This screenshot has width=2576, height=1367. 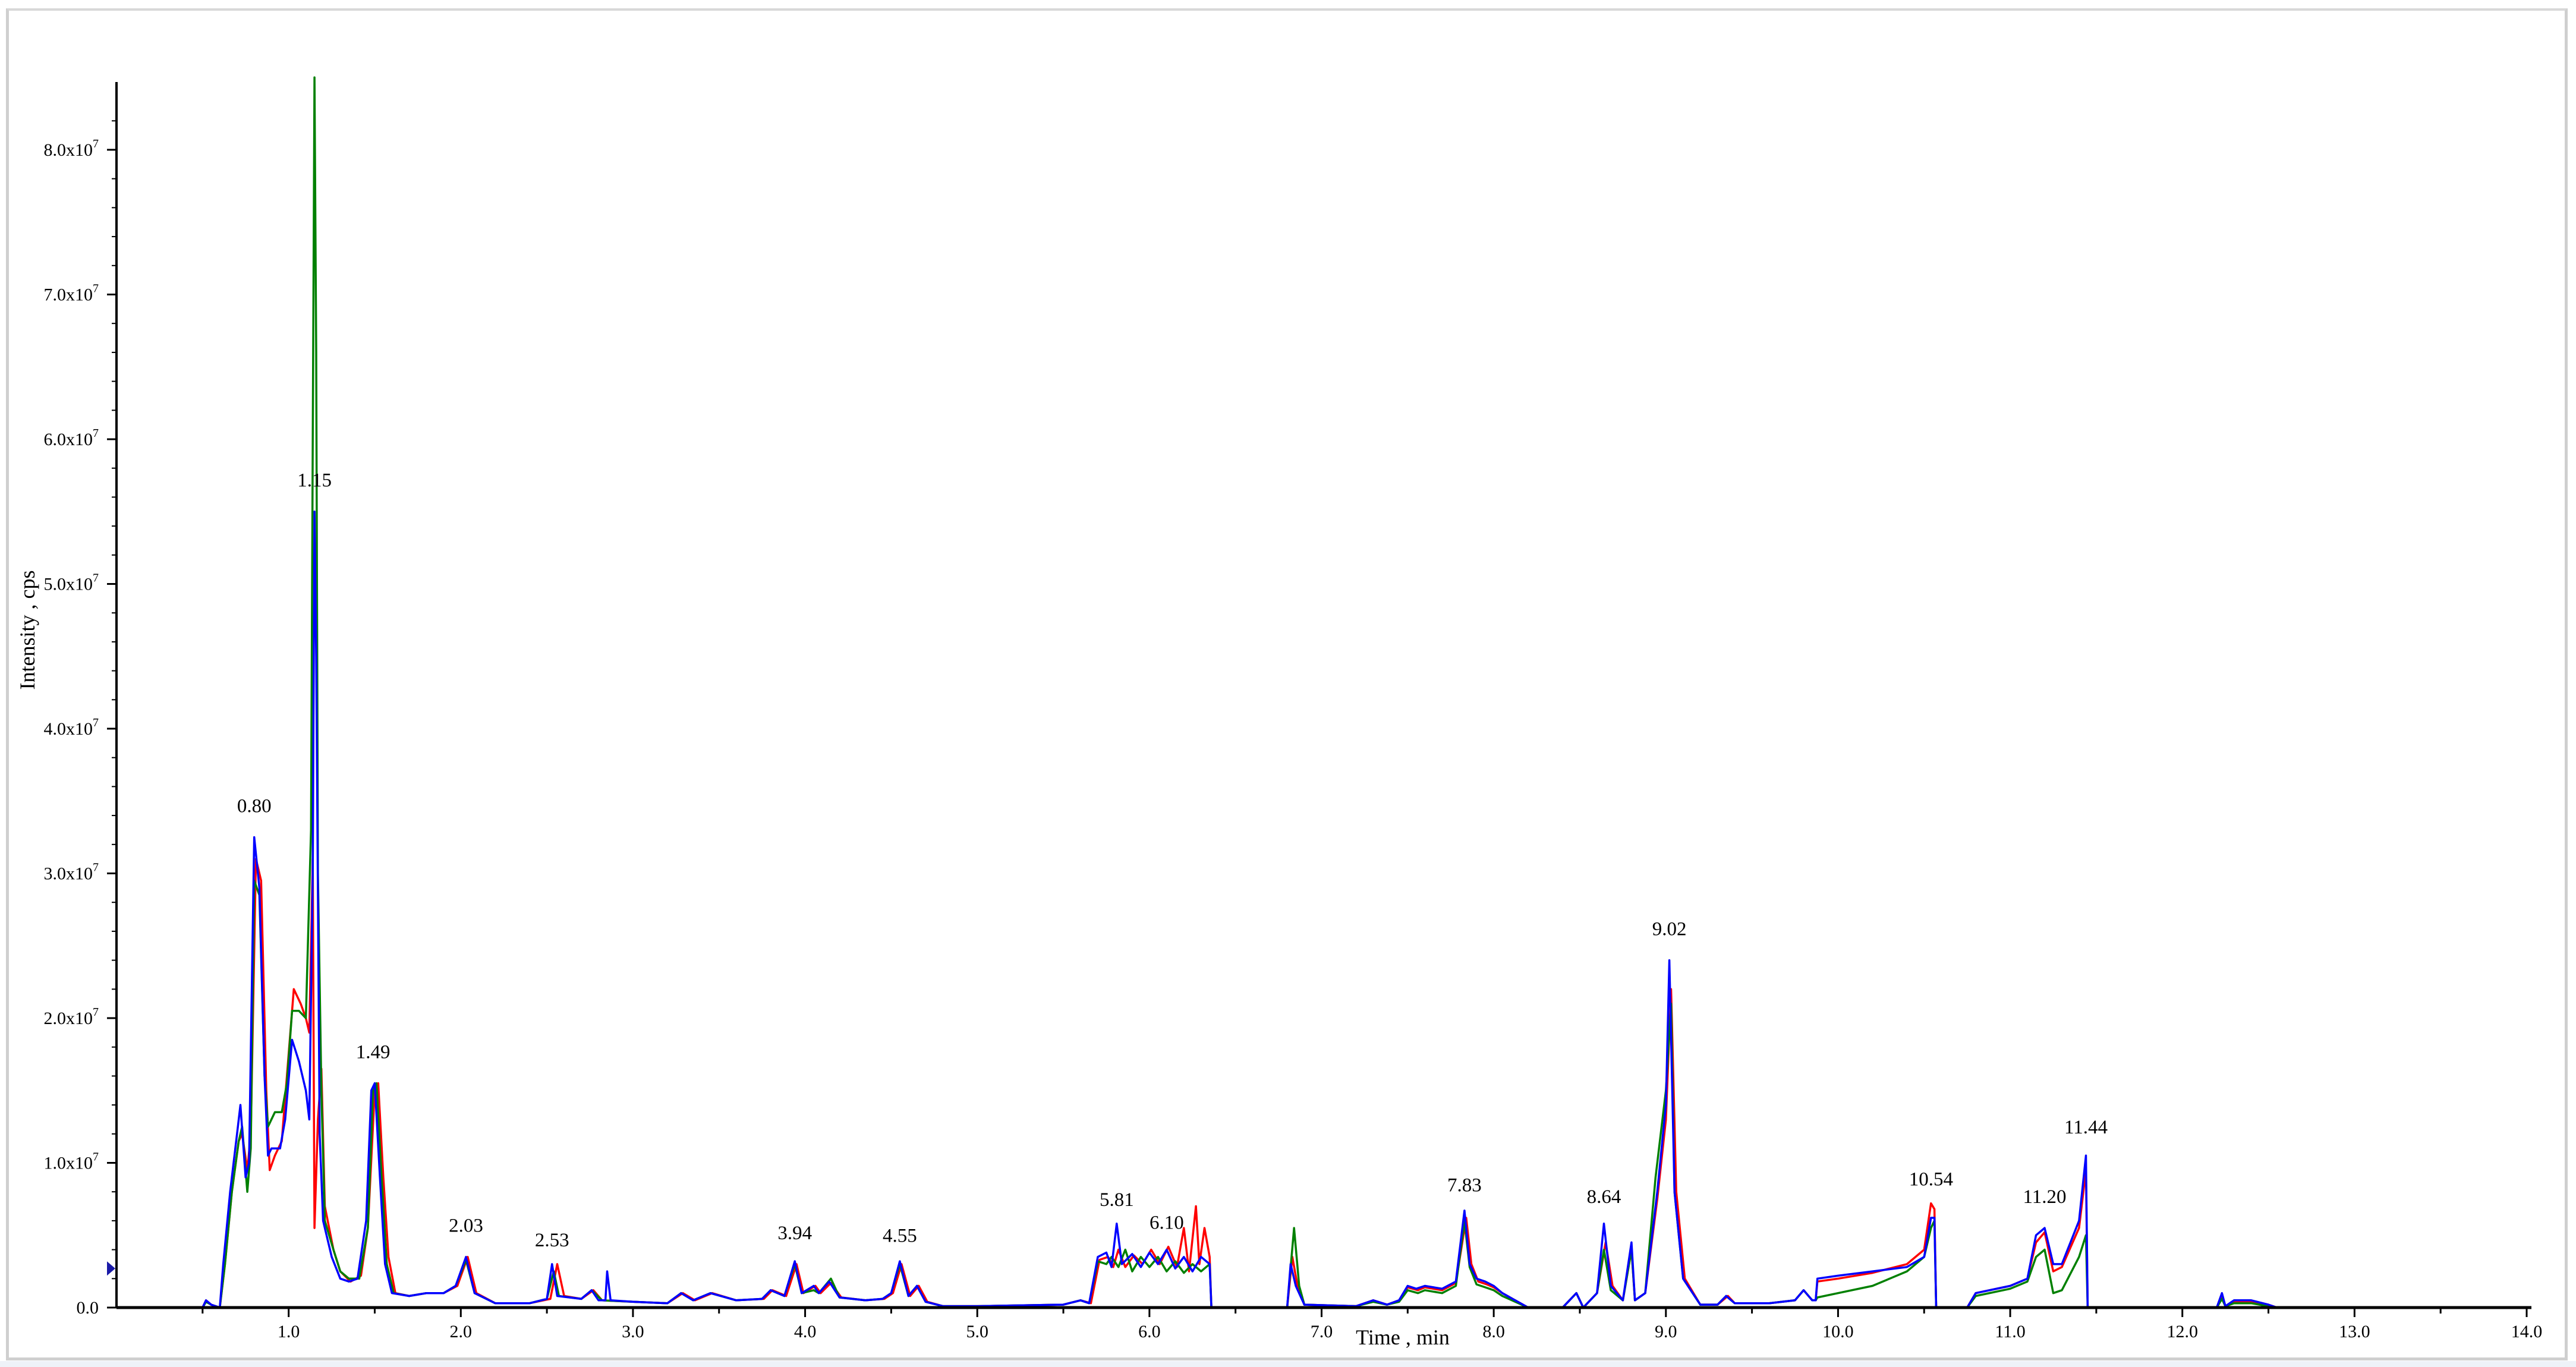 I want to click on x-tick-label: 13.0, so click(x=2354, y=1331).